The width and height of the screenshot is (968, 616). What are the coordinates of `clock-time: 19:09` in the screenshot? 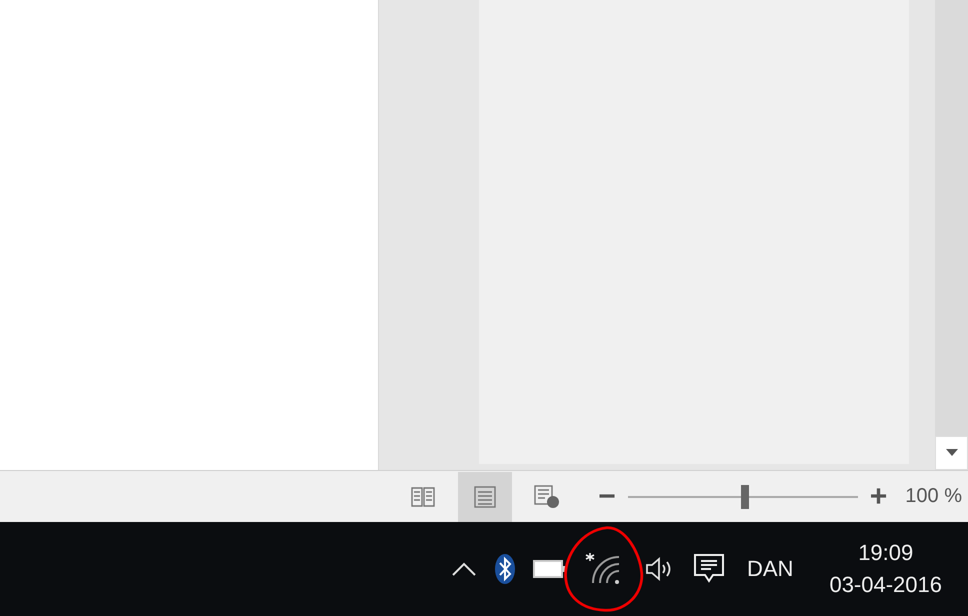 It's located at (886, 553).